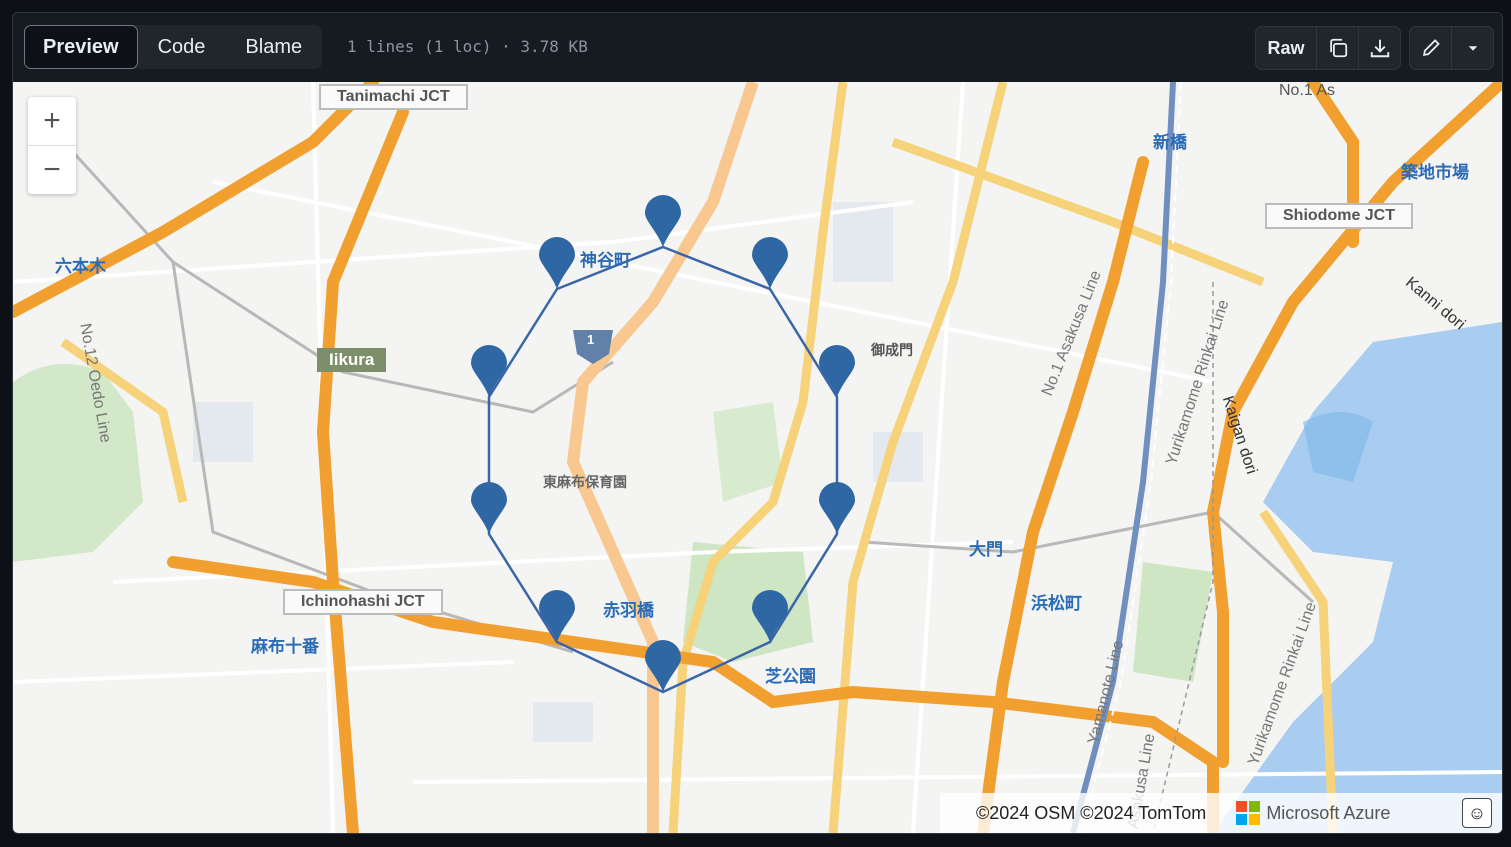  Describe the element at coordinates (1170, 142) in the screenshot. I see `label-shimbashi: 新橋` at that location.